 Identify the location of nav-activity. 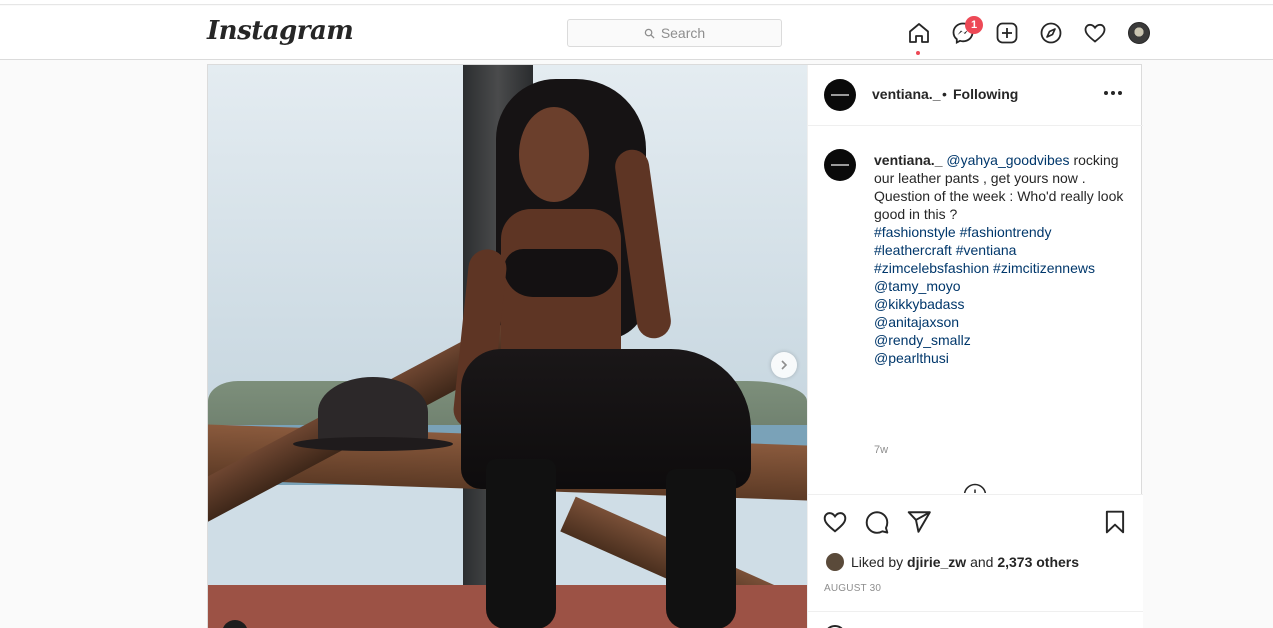
(1095, 33).